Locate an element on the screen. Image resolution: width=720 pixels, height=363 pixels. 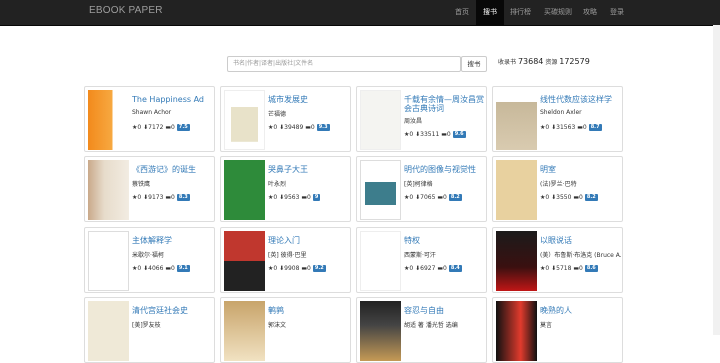
book-meta: ★0 ⬇7172 ▬0 7.5 is located at coordinates (161, 127).